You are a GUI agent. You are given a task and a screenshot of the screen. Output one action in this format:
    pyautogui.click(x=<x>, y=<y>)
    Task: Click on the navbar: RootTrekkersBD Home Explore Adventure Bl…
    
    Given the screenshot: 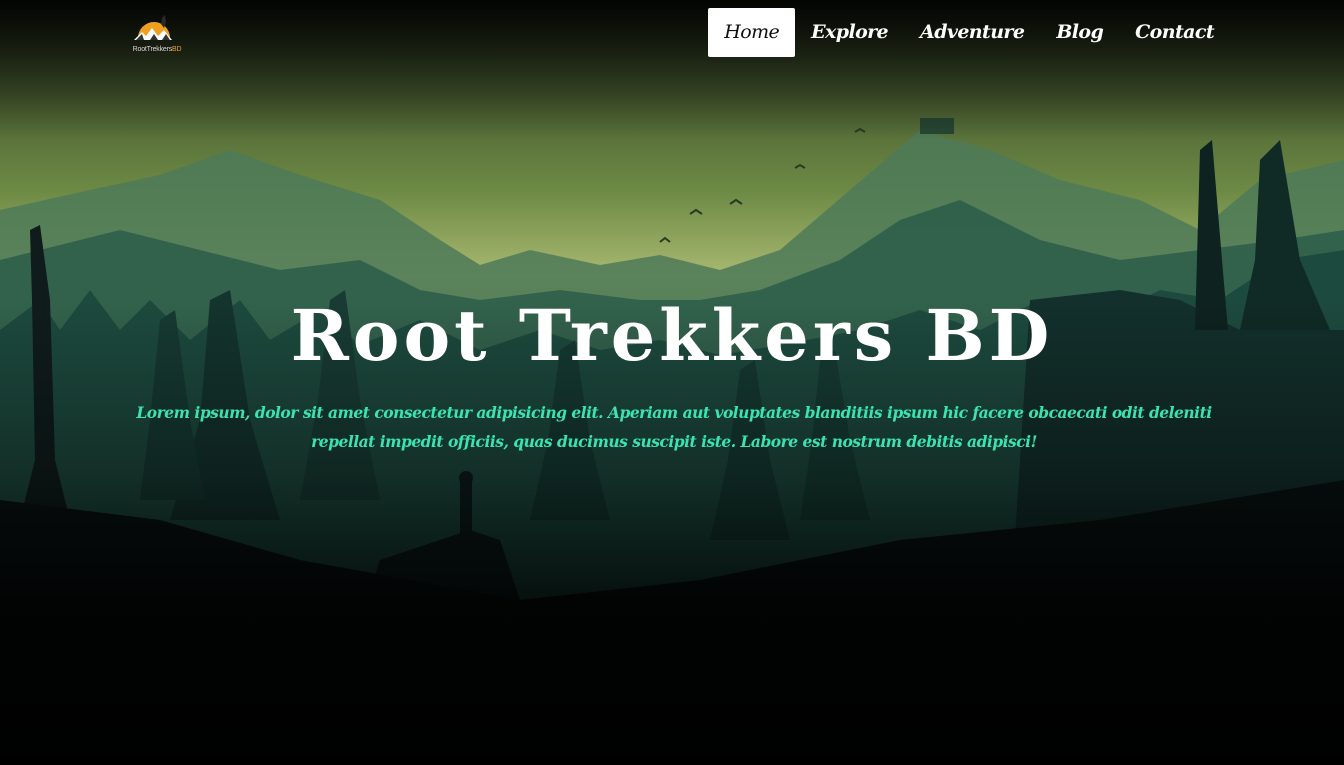 What is the action you would take?
    pyautogui.click(x=672, y=32)
    